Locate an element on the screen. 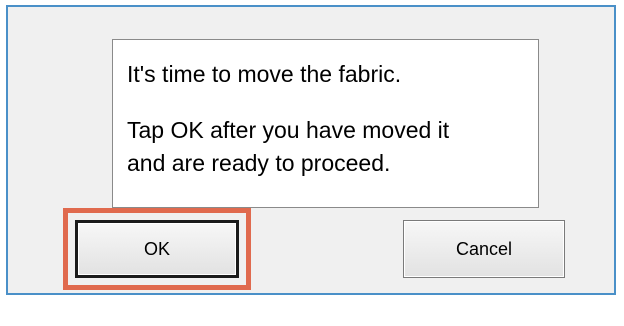 This screenshot has height=326, width=624. cancel-button: Cancel is located at coordinates (484, 249).